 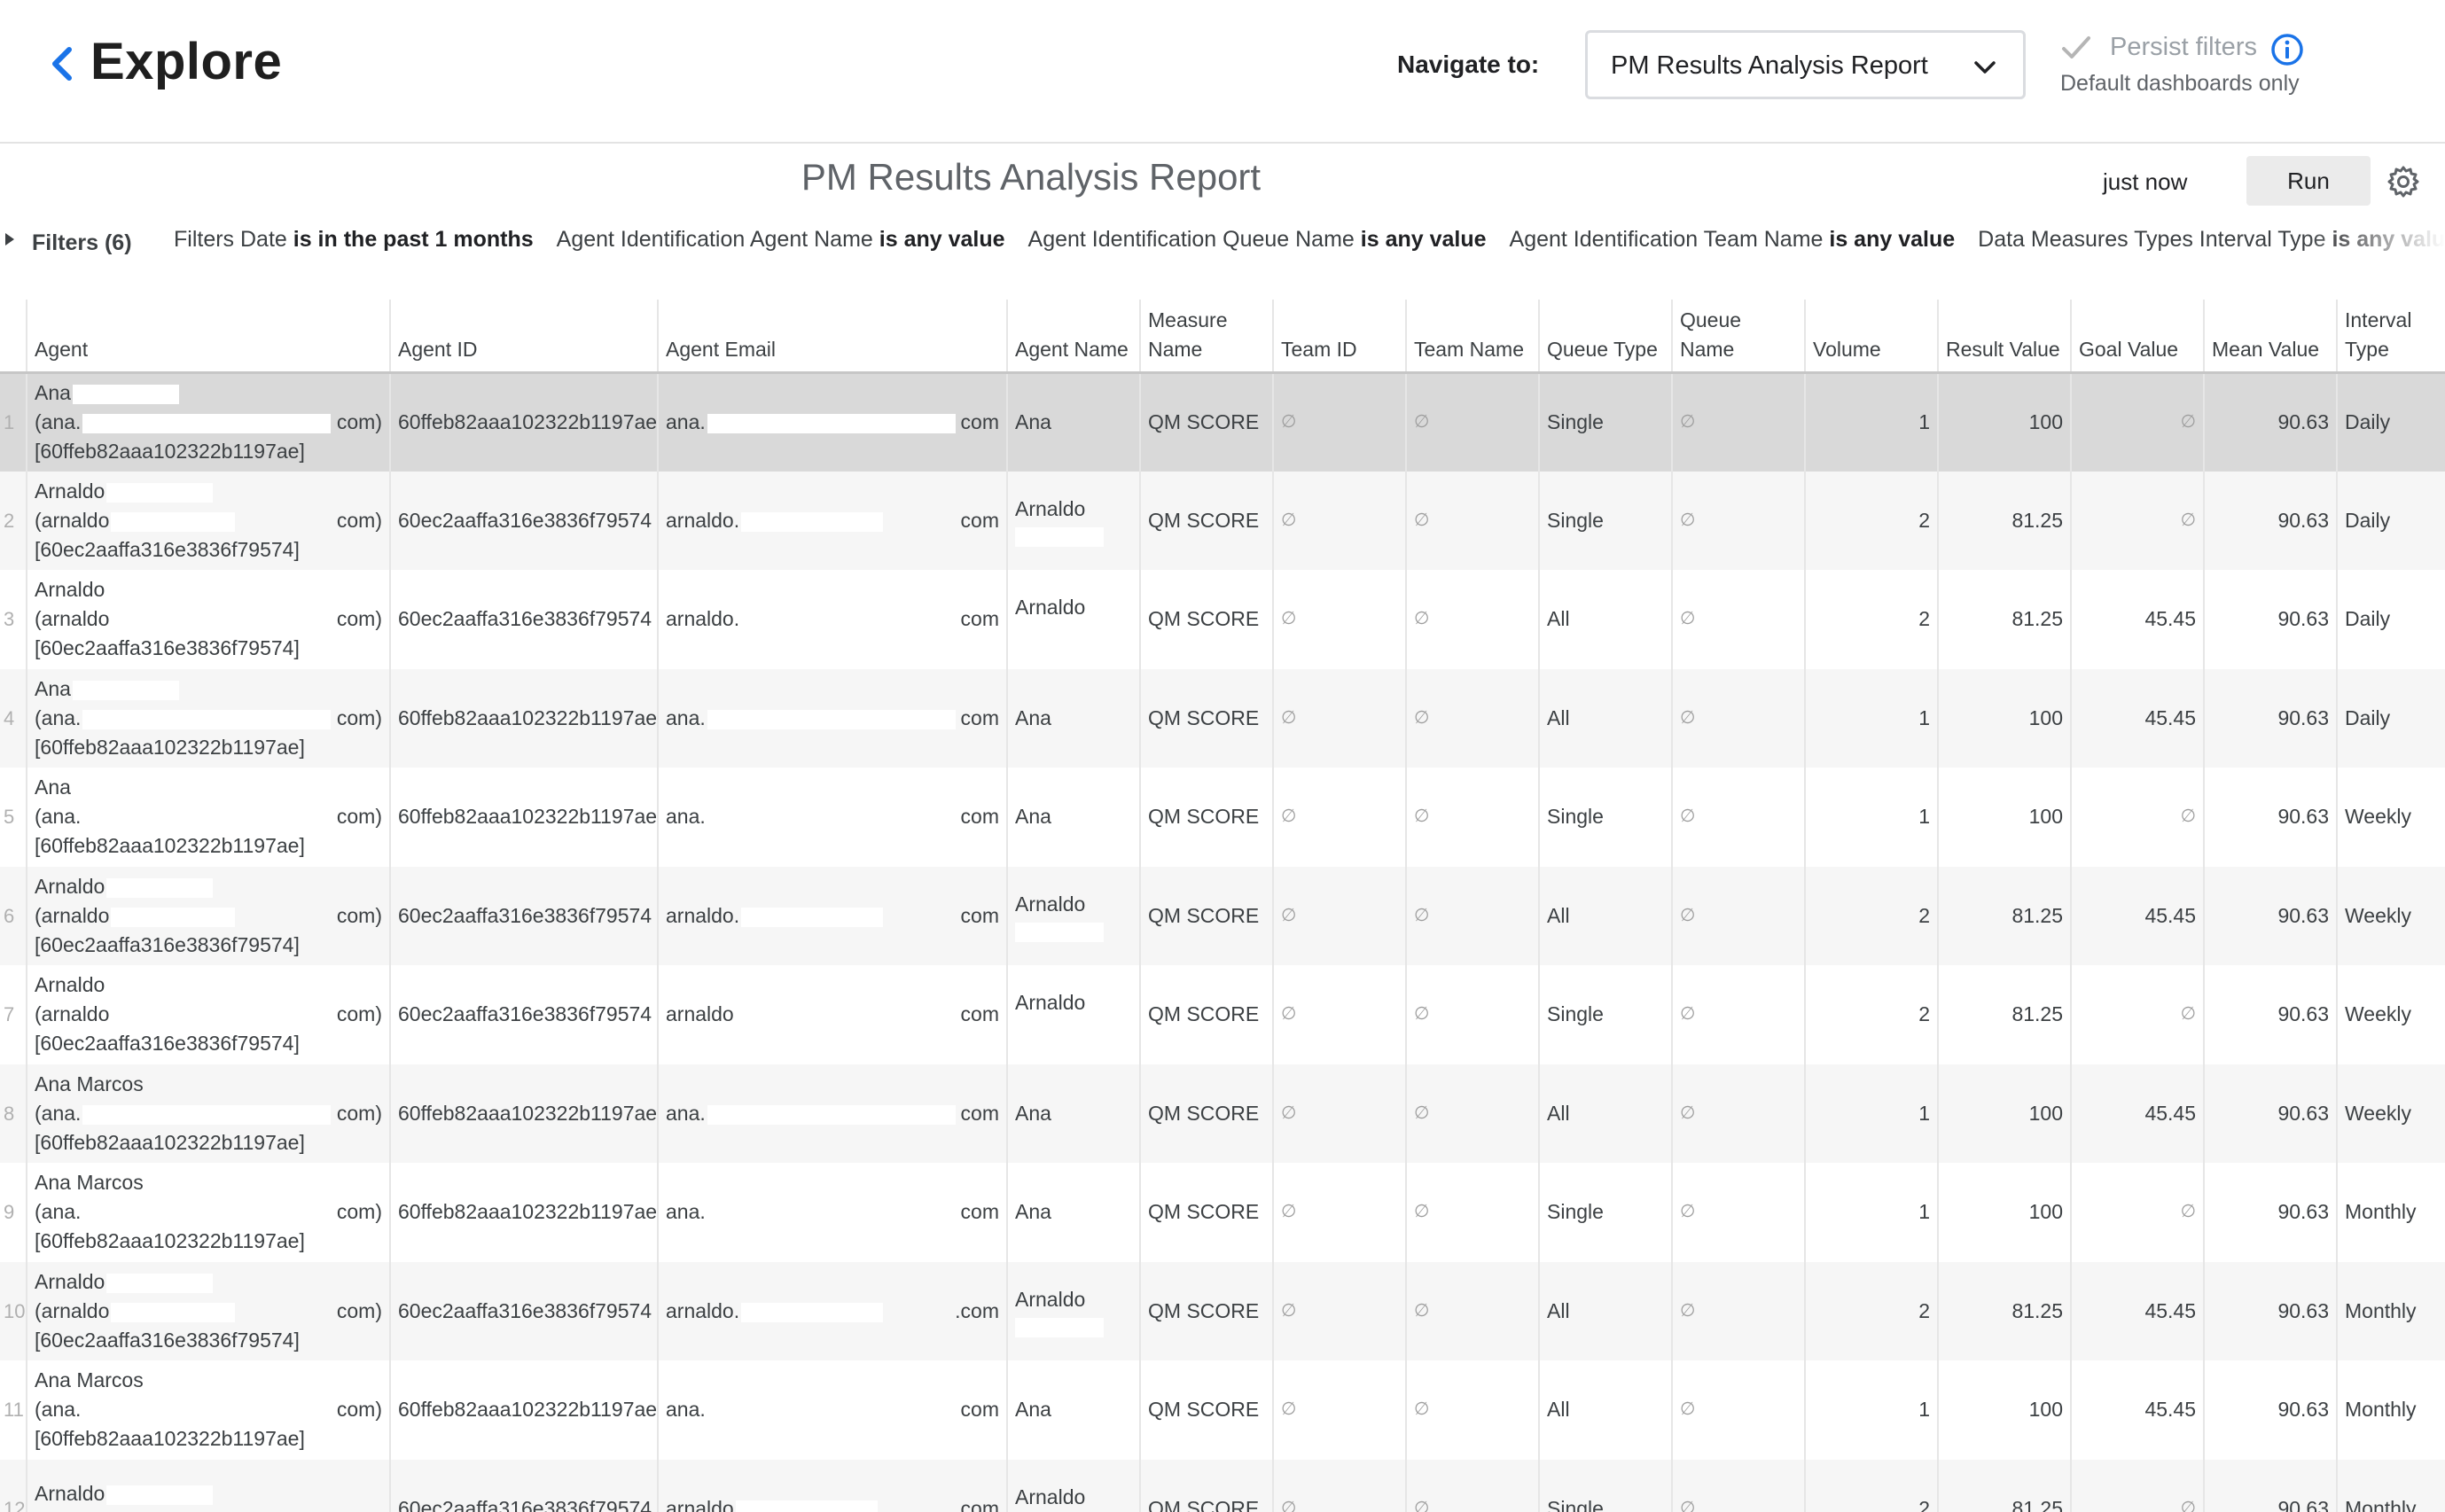 I want to click on column-header: Agent, so click(x=208, y=337).